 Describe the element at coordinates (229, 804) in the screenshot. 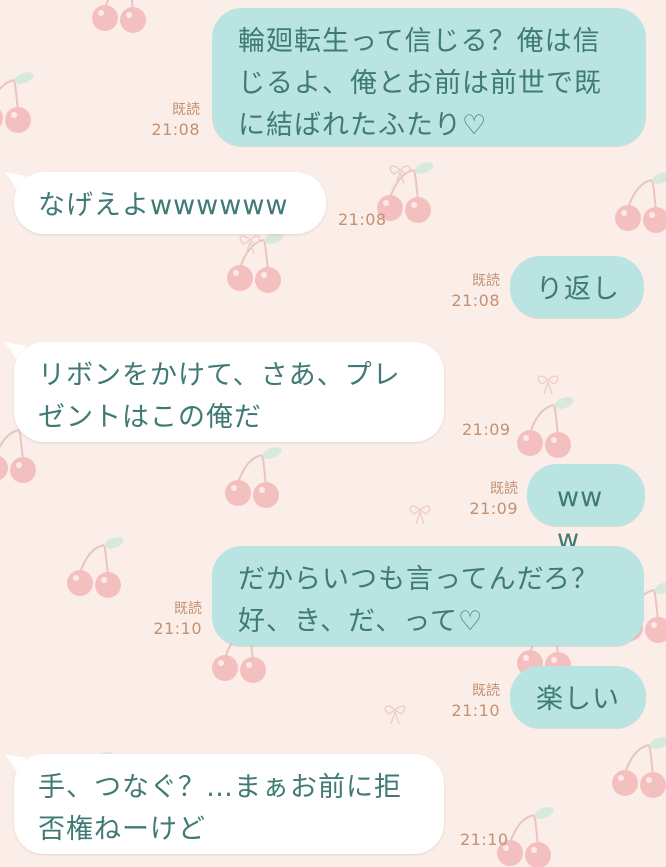

I see `incoming-message-bubble: 手、つなぐ？…まぁお前に拒否権ねーけど` at that location.